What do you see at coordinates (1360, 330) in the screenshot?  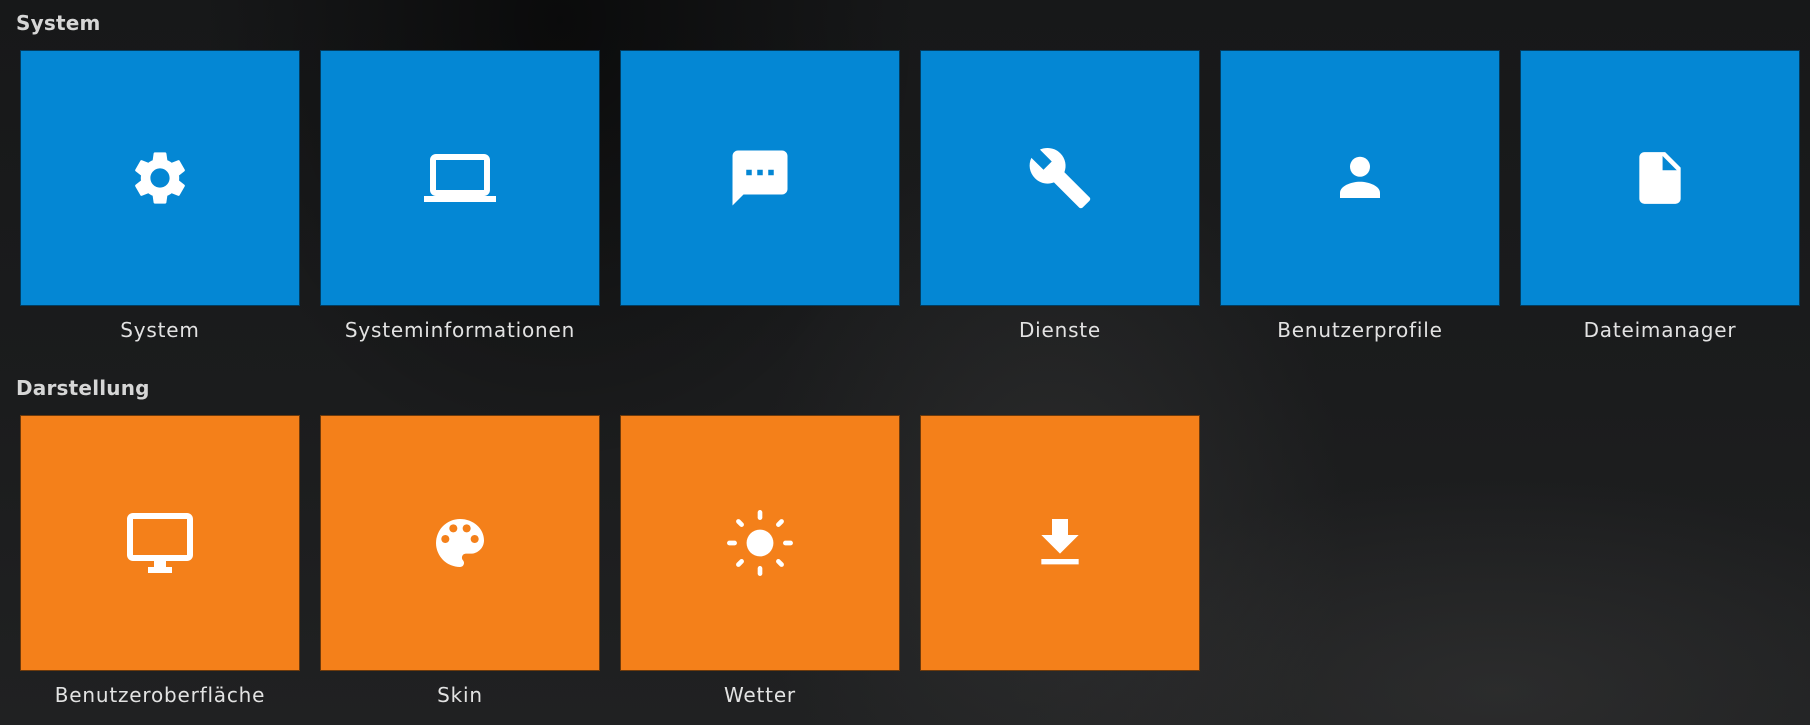 I see `tile-label-benutzerprofile: Benutzerprofile` at bounding box center [1360, 330].